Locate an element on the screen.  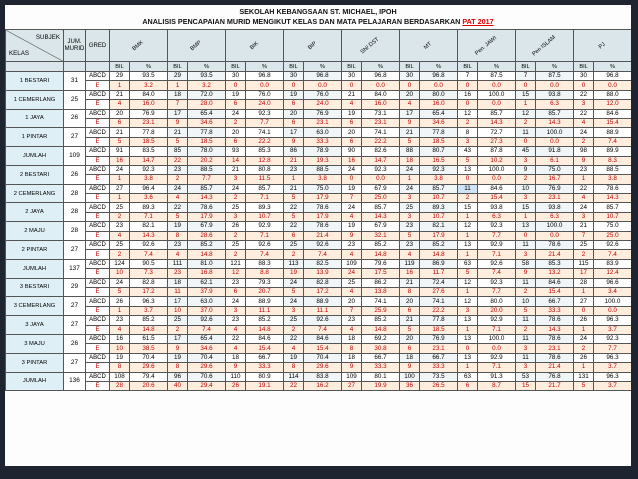
table-cell: 17 is located at coordinates (177, 339).